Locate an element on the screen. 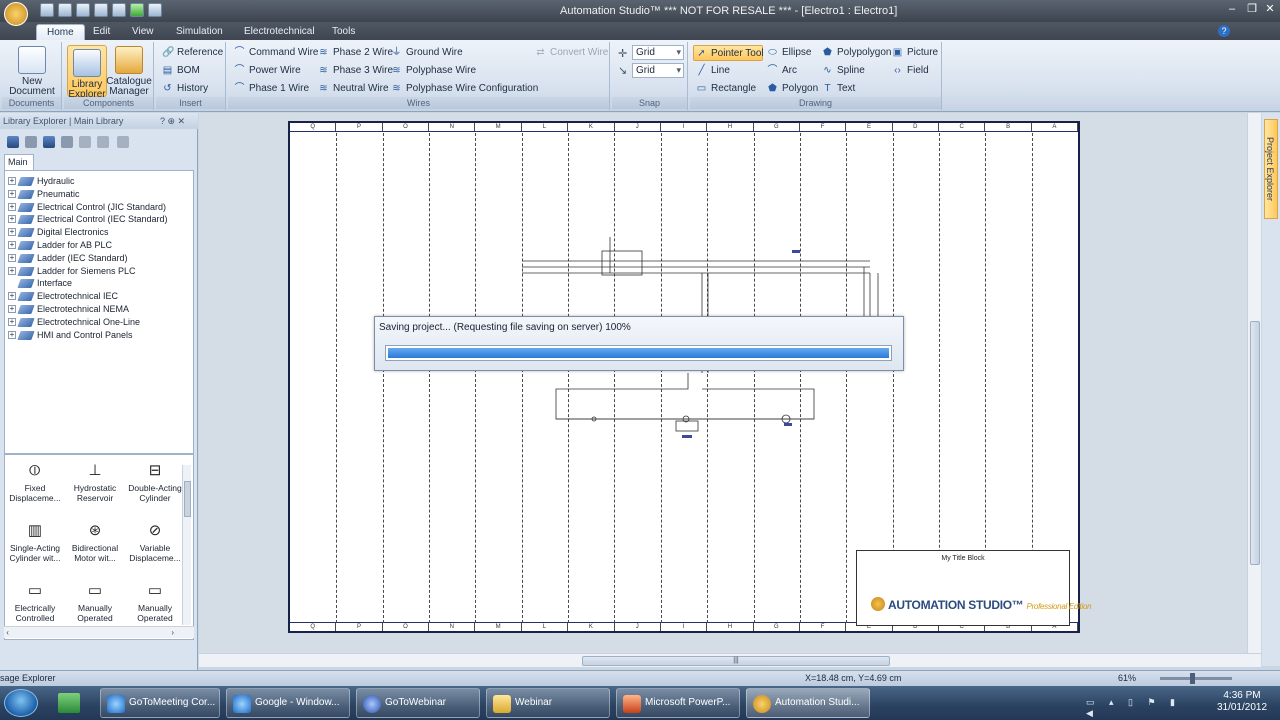 Image resolution: width=1280 pixels, height=720 pixels. phase2-wire-button: ≋ Phase 2 Wire is located at coordinates (354, 53).